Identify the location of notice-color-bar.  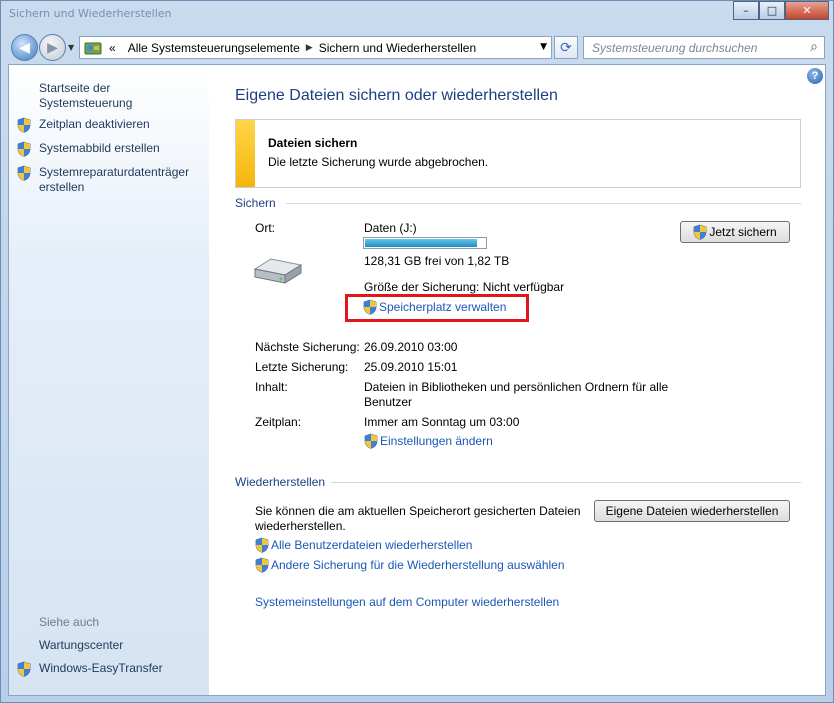
(245, 153).